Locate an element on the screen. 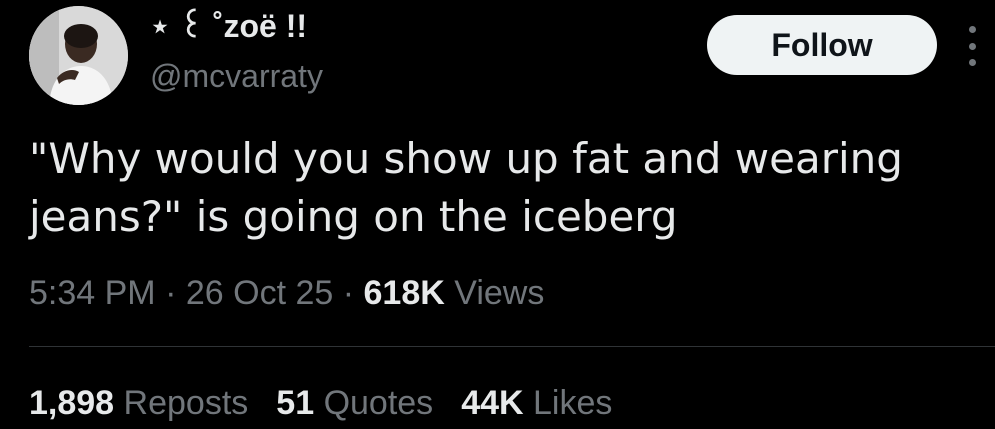 This screenshot has width=995, height=429. tweet-stats: 1,898 Reposts 51 Quotes 44K Likes is located at coordinates (320, 403).